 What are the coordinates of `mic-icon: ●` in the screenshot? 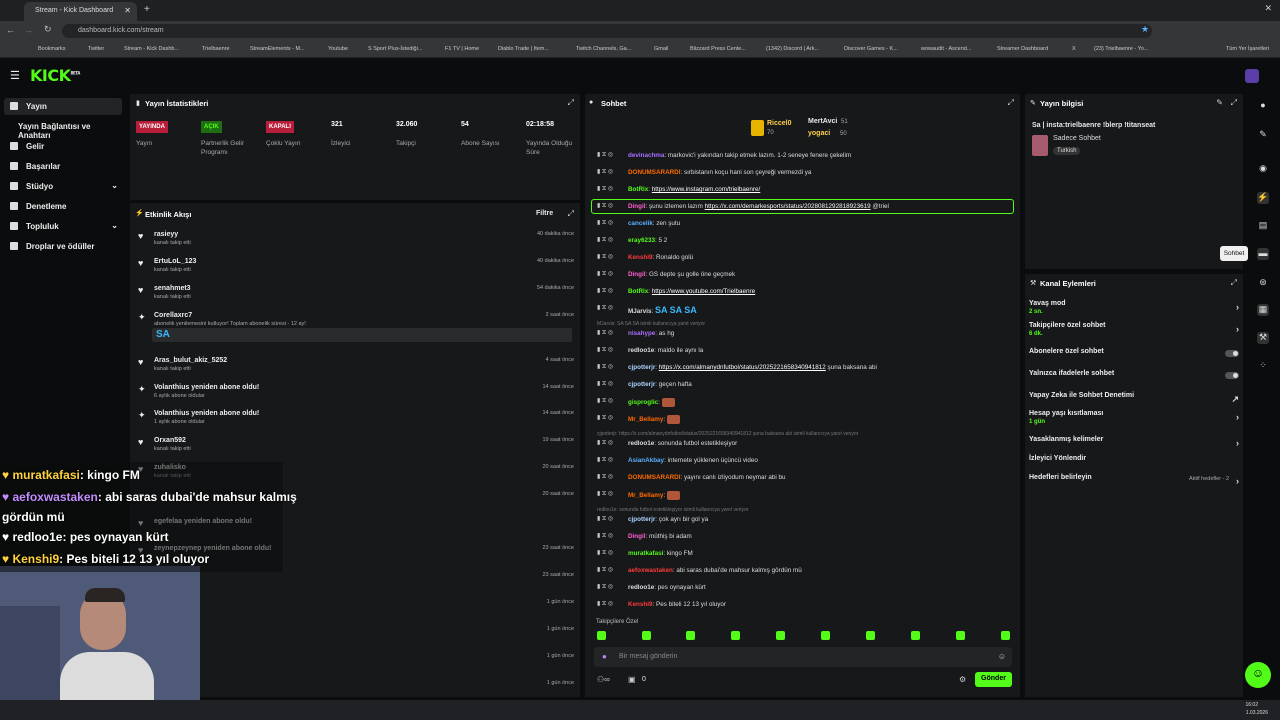 It's located at (604, 656).